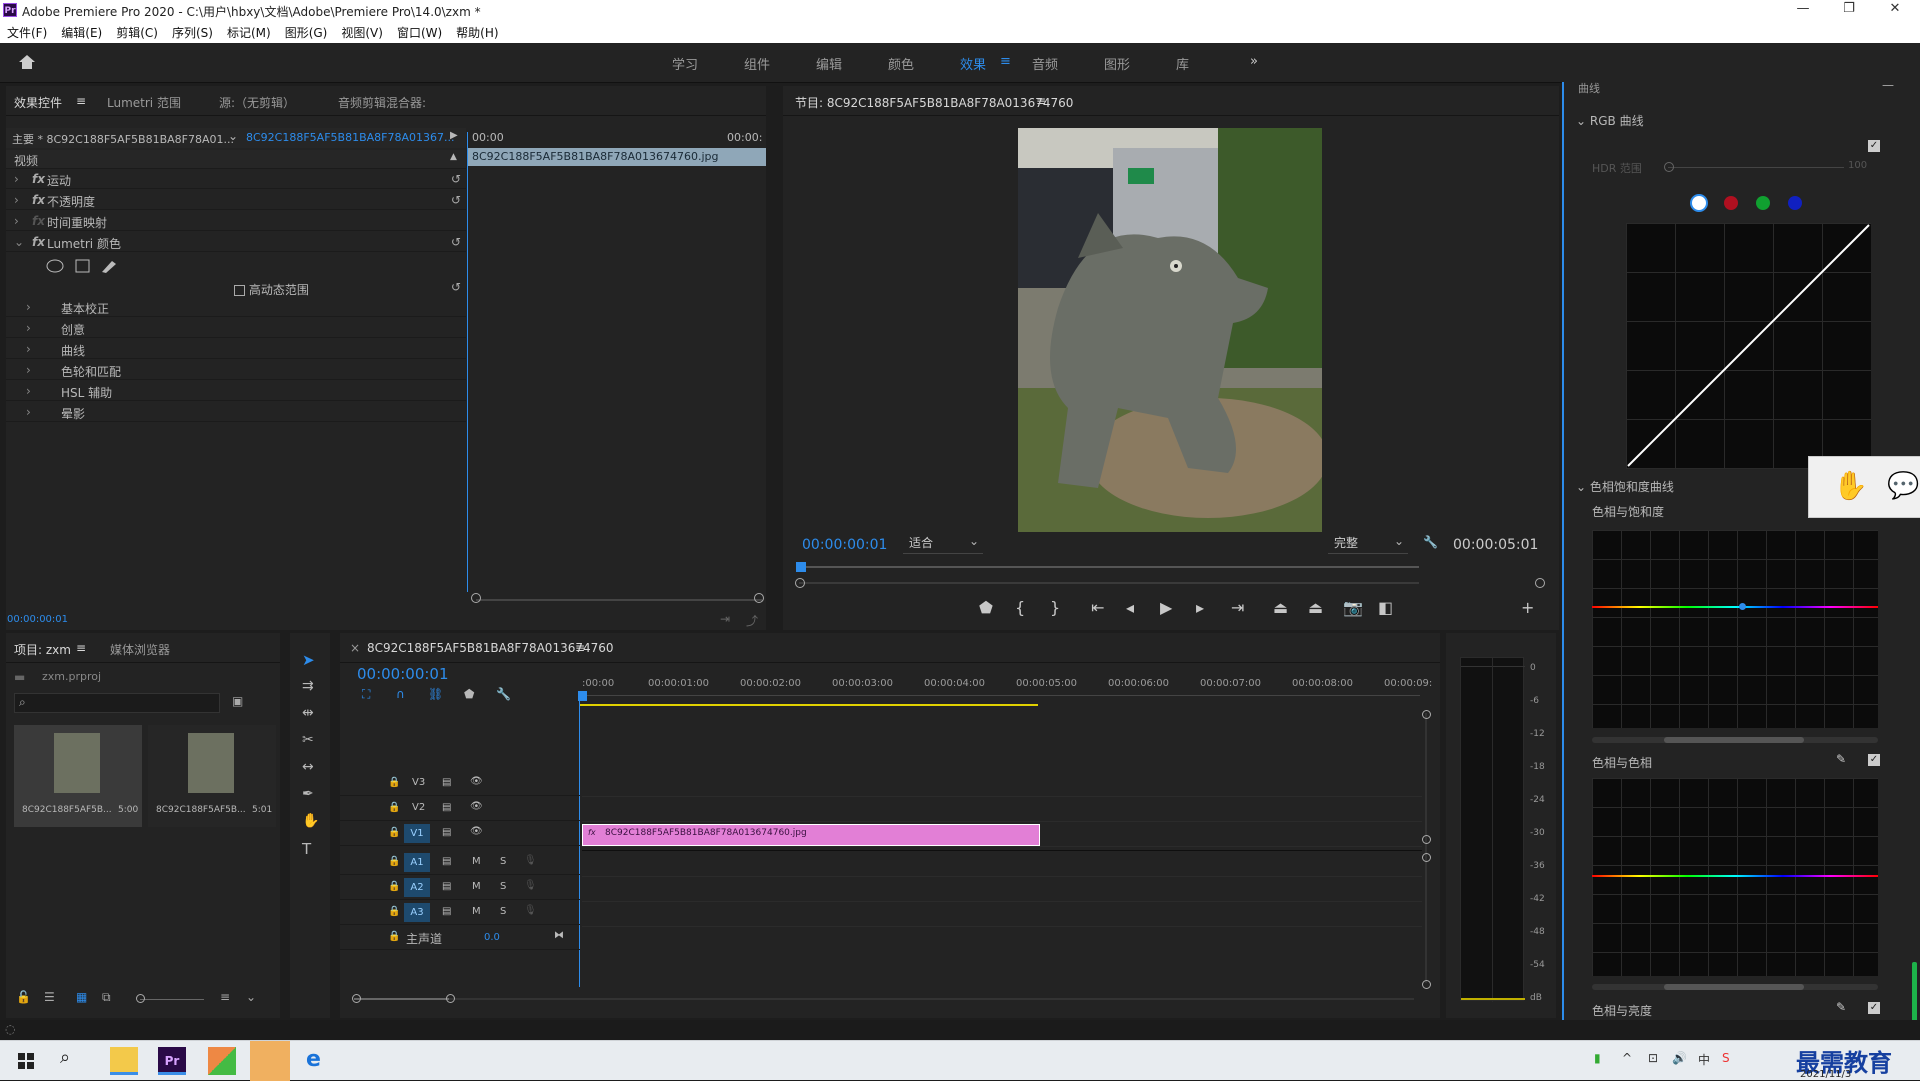 The width and height of the screenshot is (1920, 1081). Describe the element at coordinates (829, 63) in the screenshot. I see `workspace-editing: 编辑` at that location.